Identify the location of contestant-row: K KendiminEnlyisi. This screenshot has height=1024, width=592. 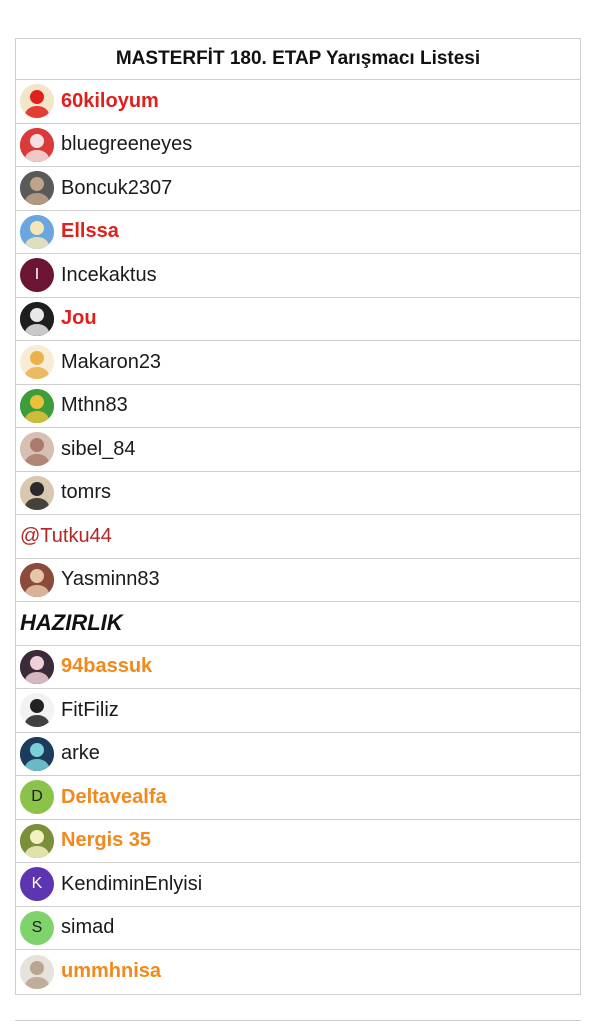
(298, 885).